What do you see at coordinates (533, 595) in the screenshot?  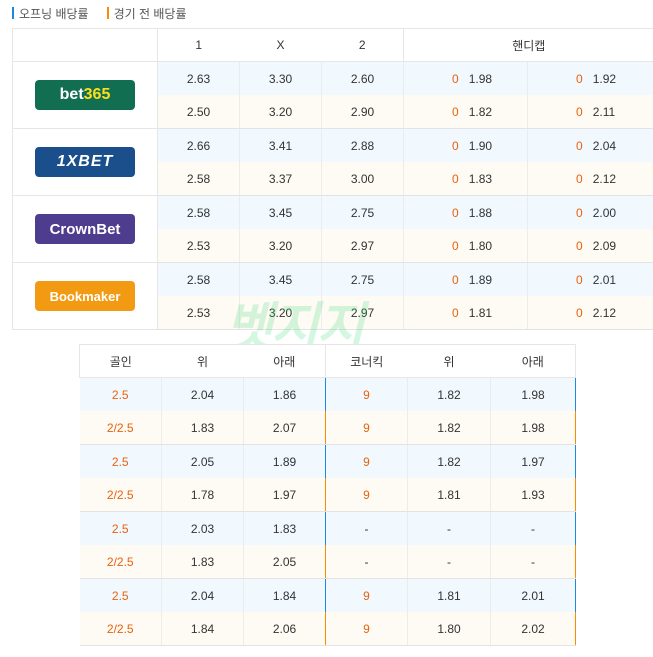 I see `corner-under: 2.01` at bounding box center [533, 595].